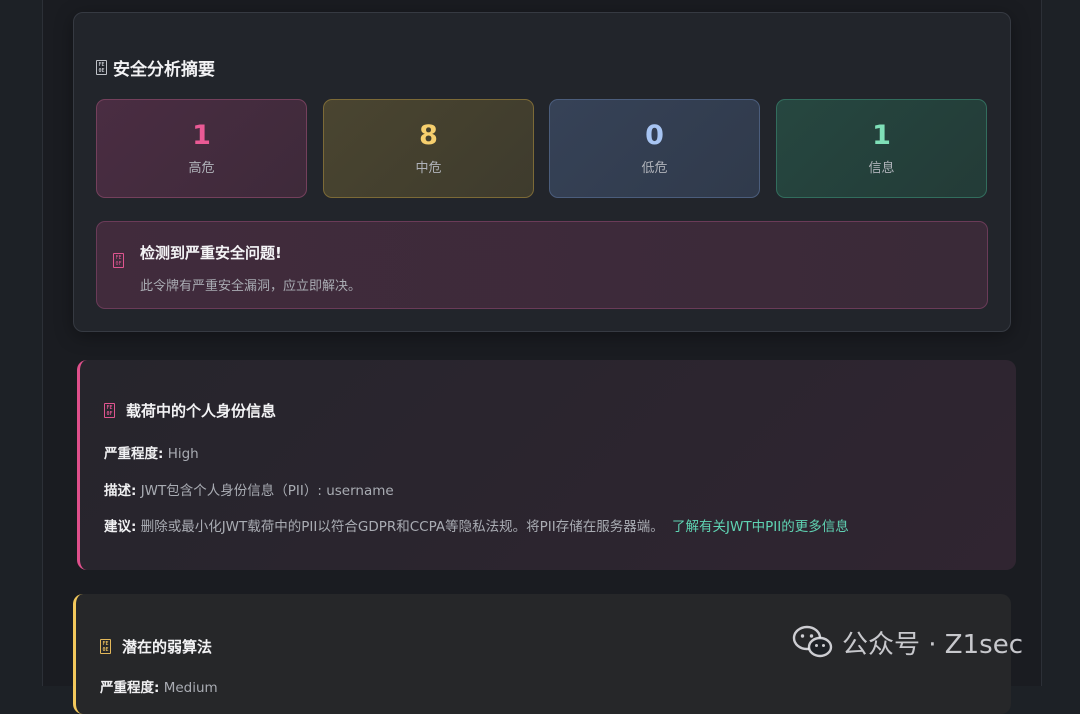 This screenshot has width=1080, height=714. I want to click on description-row: 描述: JWT包含个人身份信息（PII）: username, so click(249, 489).